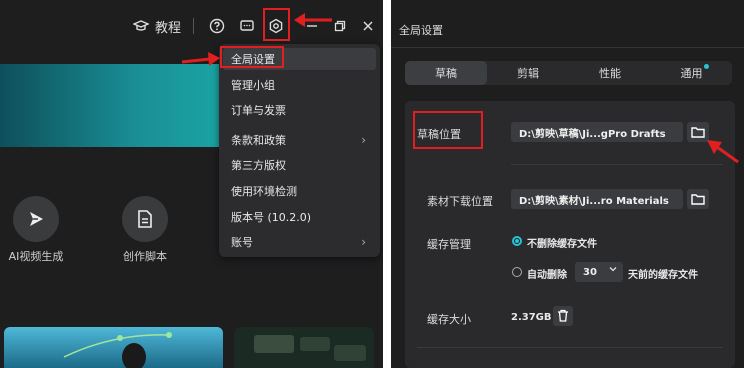 Image resolution: width=744 pixels, height=368 pixels. I want to click on help-icon, so click(217, 26).